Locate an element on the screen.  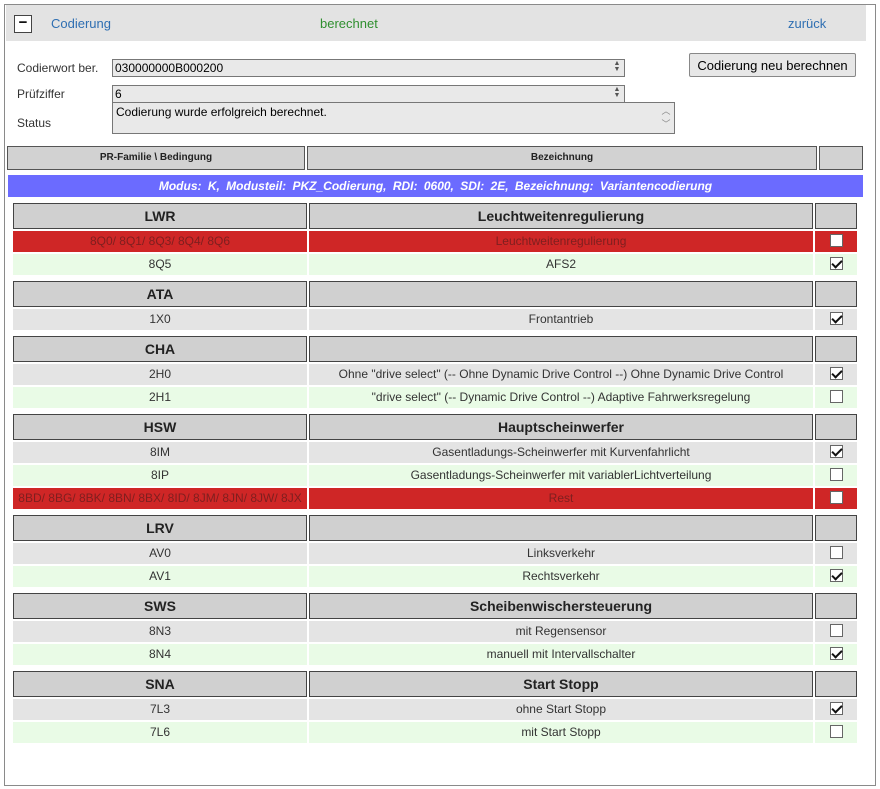
row-description: Rechtsverkehr is located at coordinates (561, 576).